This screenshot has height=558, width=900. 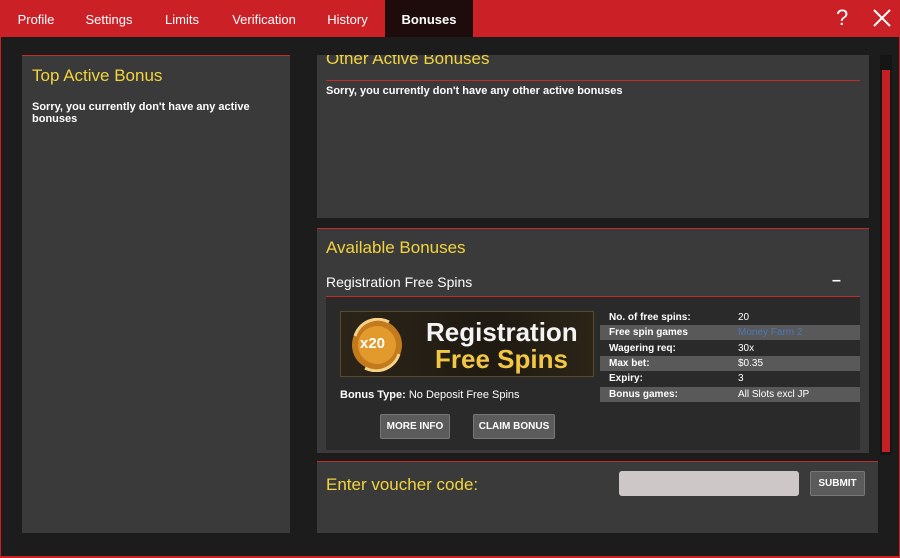 What do you see at coordinates (709, 483) in the screenshot?
I see `voucher-code-input` at bounding box center [709, 483].